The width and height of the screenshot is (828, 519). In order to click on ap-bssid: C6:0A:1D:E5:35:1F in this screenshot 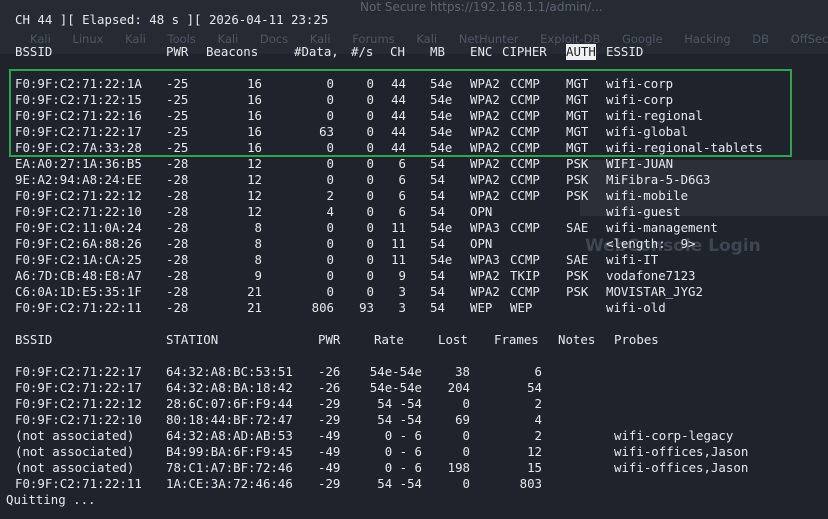, I will do `click(78, 291)`.